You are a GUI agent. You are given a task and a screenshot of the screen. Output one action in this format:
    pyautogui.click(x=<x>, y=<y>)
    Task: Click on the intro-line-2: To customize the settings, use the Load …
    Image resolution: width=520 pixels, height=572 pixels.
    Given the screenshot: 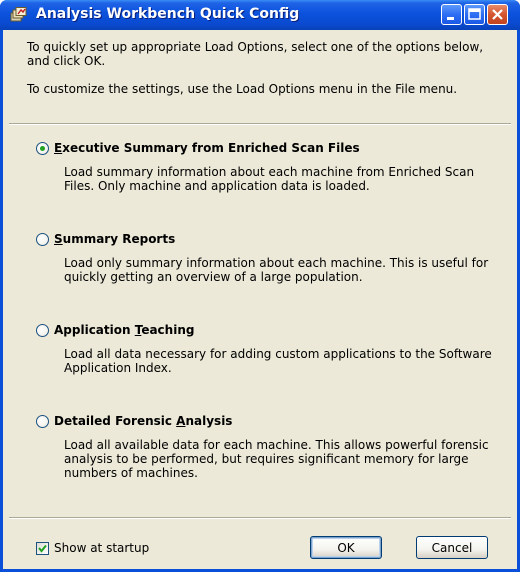 What is the action you would take?
    pyautogui.click(x=242, y=89)
    